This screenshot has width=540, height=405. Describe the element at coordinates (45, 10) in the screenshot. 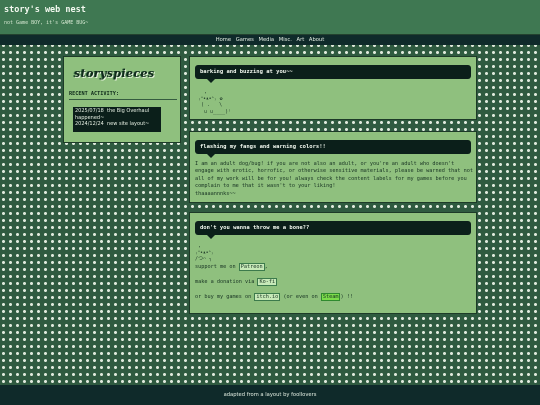

I see `site-title: story's web nest` at that location.